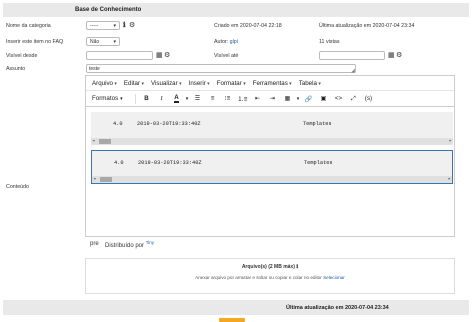 The image size is (474, 322). I want to click on table-icon: ▦, so click(287, 99).